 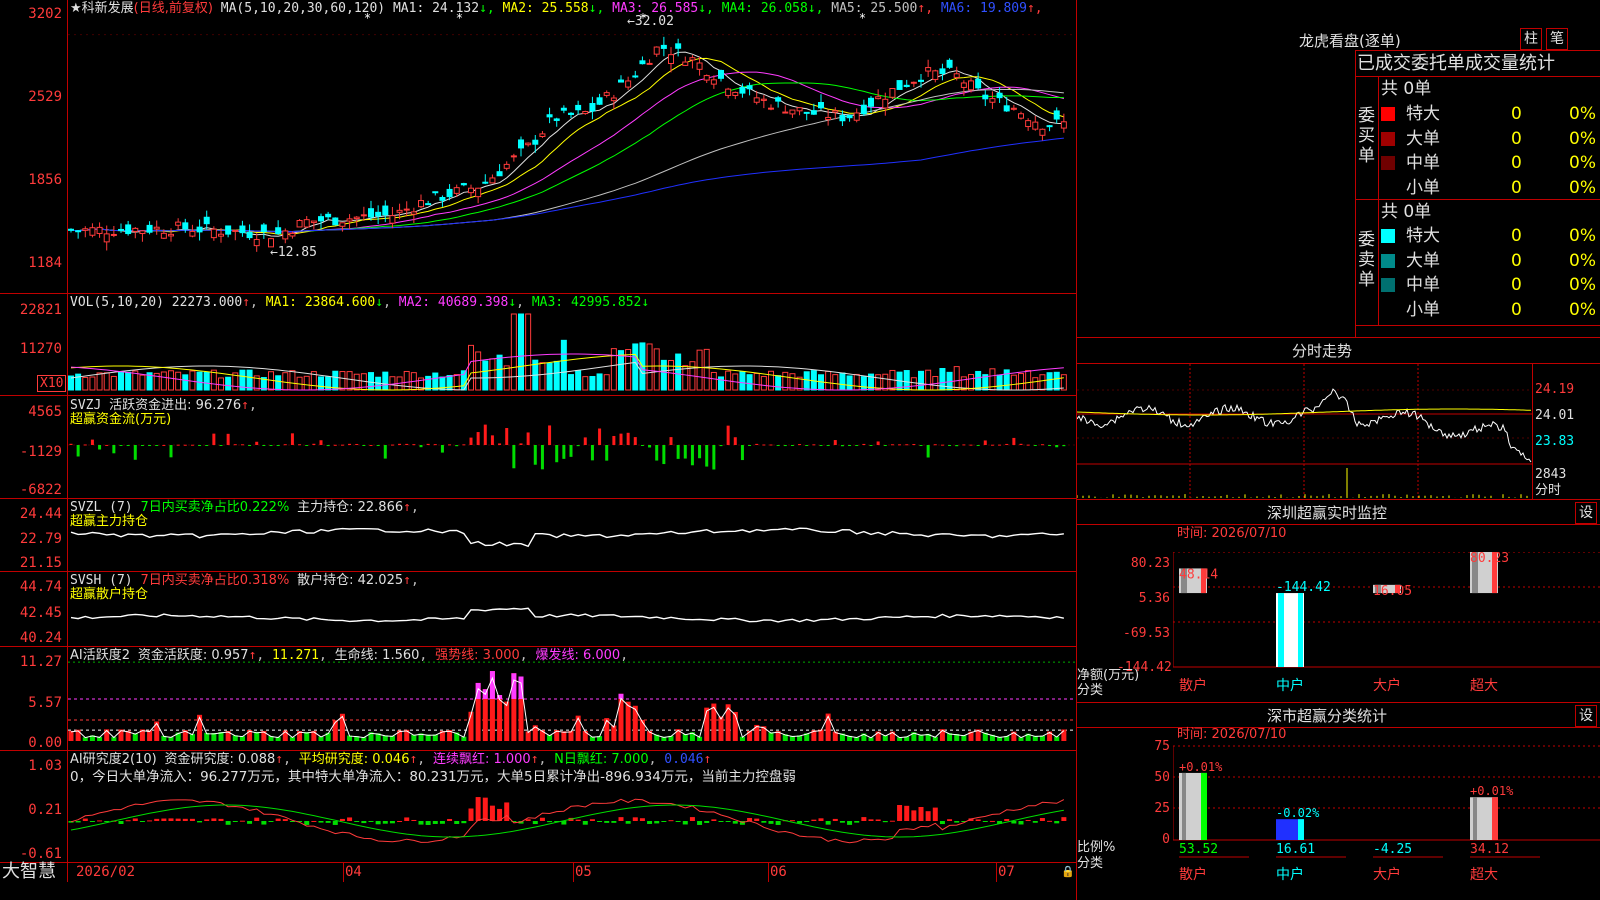 I want to click on monitor-bar-chart: 48.14 散户 -144.42 中户 16.05 大户 80.23 超大, so click(x=1386, y=622).